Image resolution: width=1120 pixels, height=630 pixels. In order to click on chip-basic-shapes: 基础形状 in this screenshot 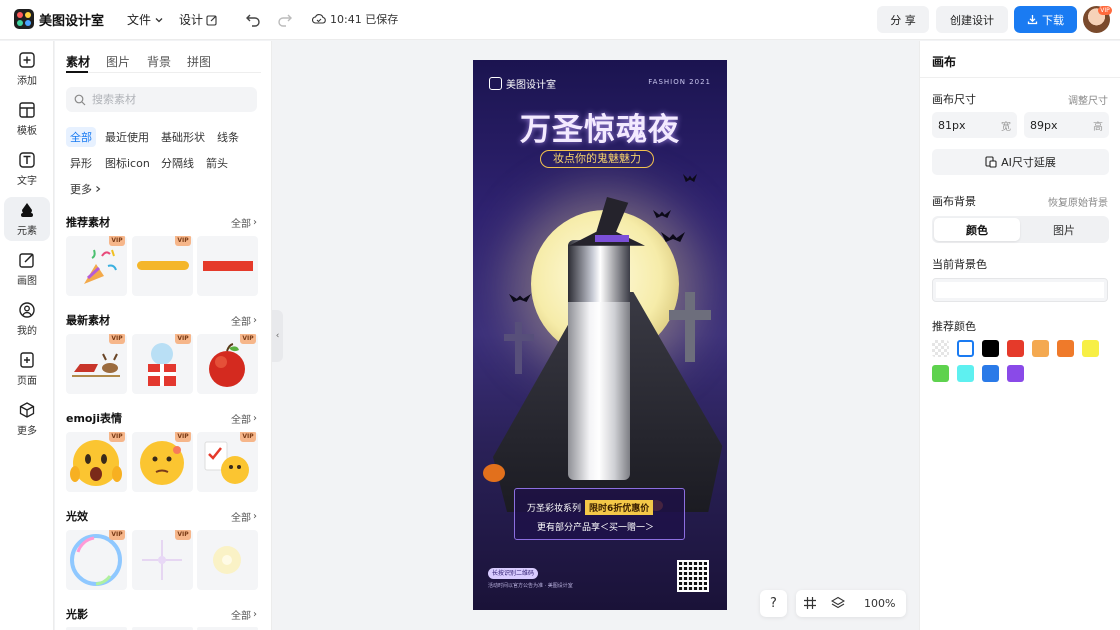, I will do `click(183, 137)`.